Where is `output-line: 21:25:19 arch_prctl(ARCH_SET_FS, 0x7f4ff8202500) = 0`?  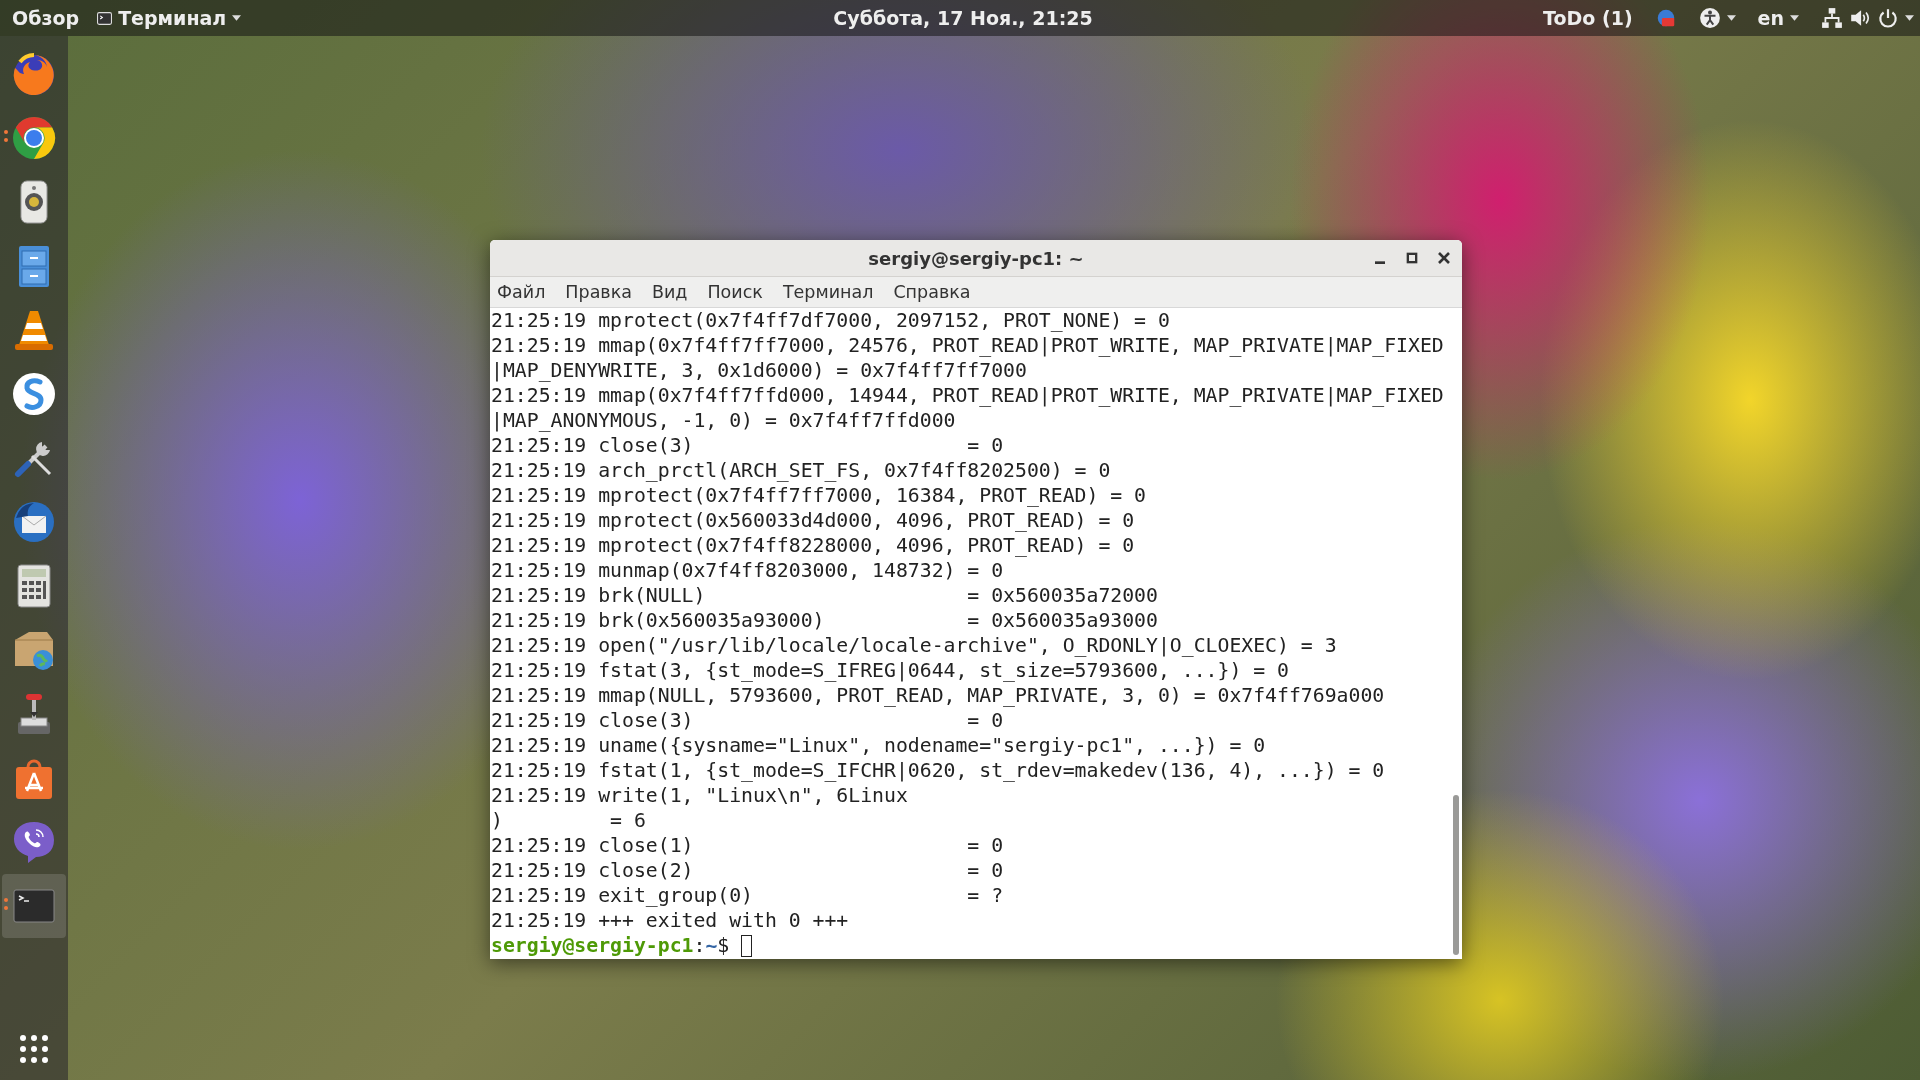
output-line: 21:25:19 arch_prctl(ARCH_SET_FS, 0x7f4ff8202500) = 0 is located at coordinates (801, 470).